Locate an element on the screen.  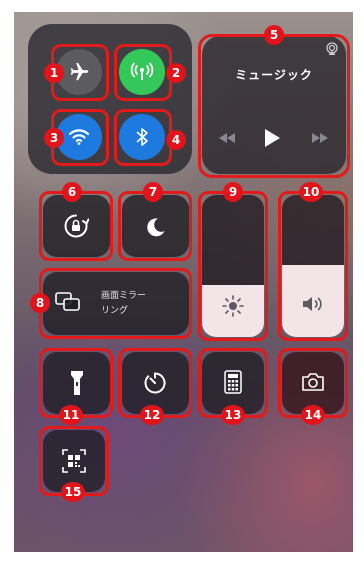
callout-11: 11 is located at coordinates (71, 415).